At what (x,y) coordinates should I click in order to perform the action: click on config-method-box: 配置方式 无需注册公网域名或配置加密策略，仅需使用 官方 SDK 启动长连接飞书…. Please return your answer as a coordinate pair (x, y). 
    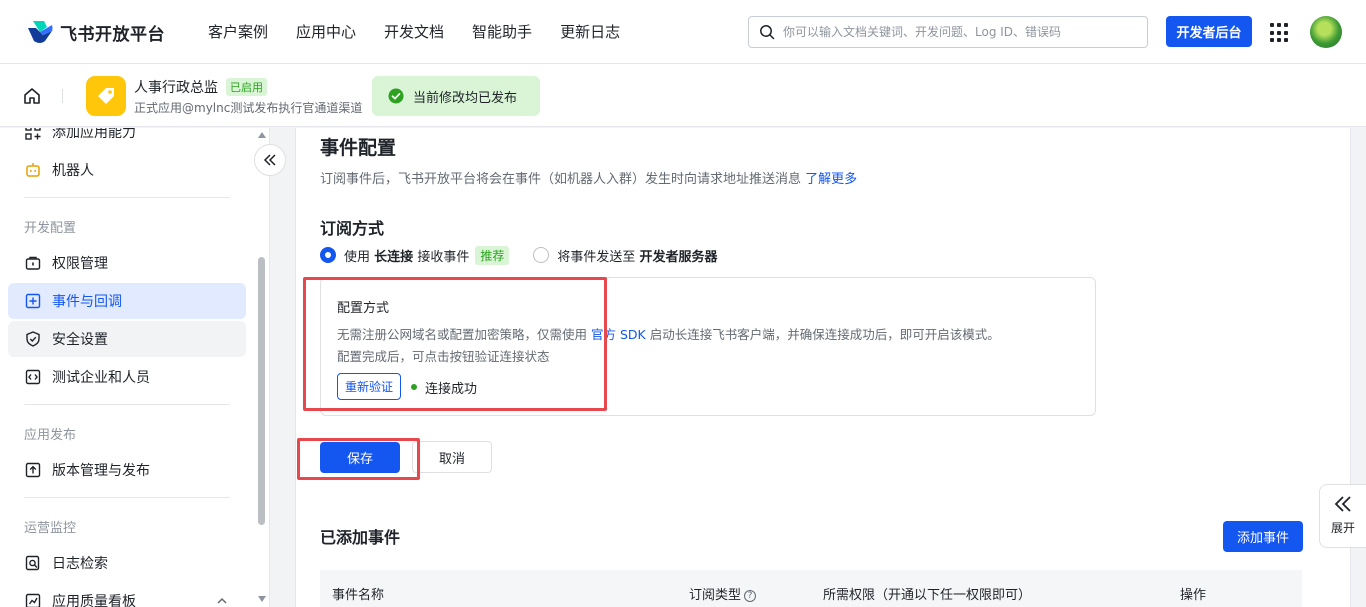
    Looking at the image, I should click on (708, 346).